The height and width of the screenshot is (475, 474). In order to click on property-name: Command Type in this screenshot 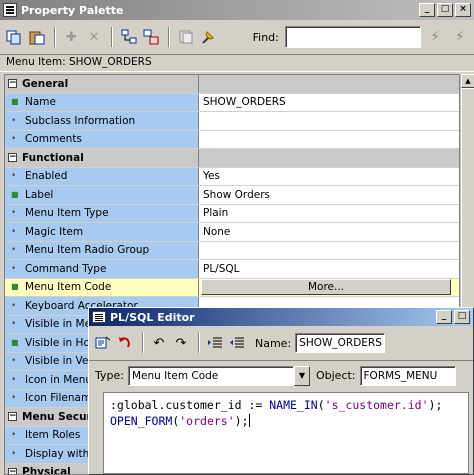, I will do `click(66, 268)`.